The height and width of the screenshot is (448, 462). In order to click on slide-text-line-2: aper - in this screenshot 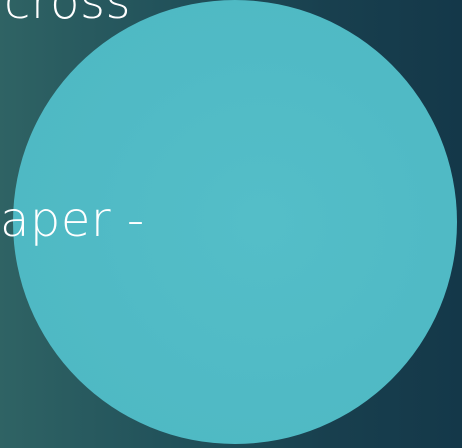, I will do `click(72, 220)`.